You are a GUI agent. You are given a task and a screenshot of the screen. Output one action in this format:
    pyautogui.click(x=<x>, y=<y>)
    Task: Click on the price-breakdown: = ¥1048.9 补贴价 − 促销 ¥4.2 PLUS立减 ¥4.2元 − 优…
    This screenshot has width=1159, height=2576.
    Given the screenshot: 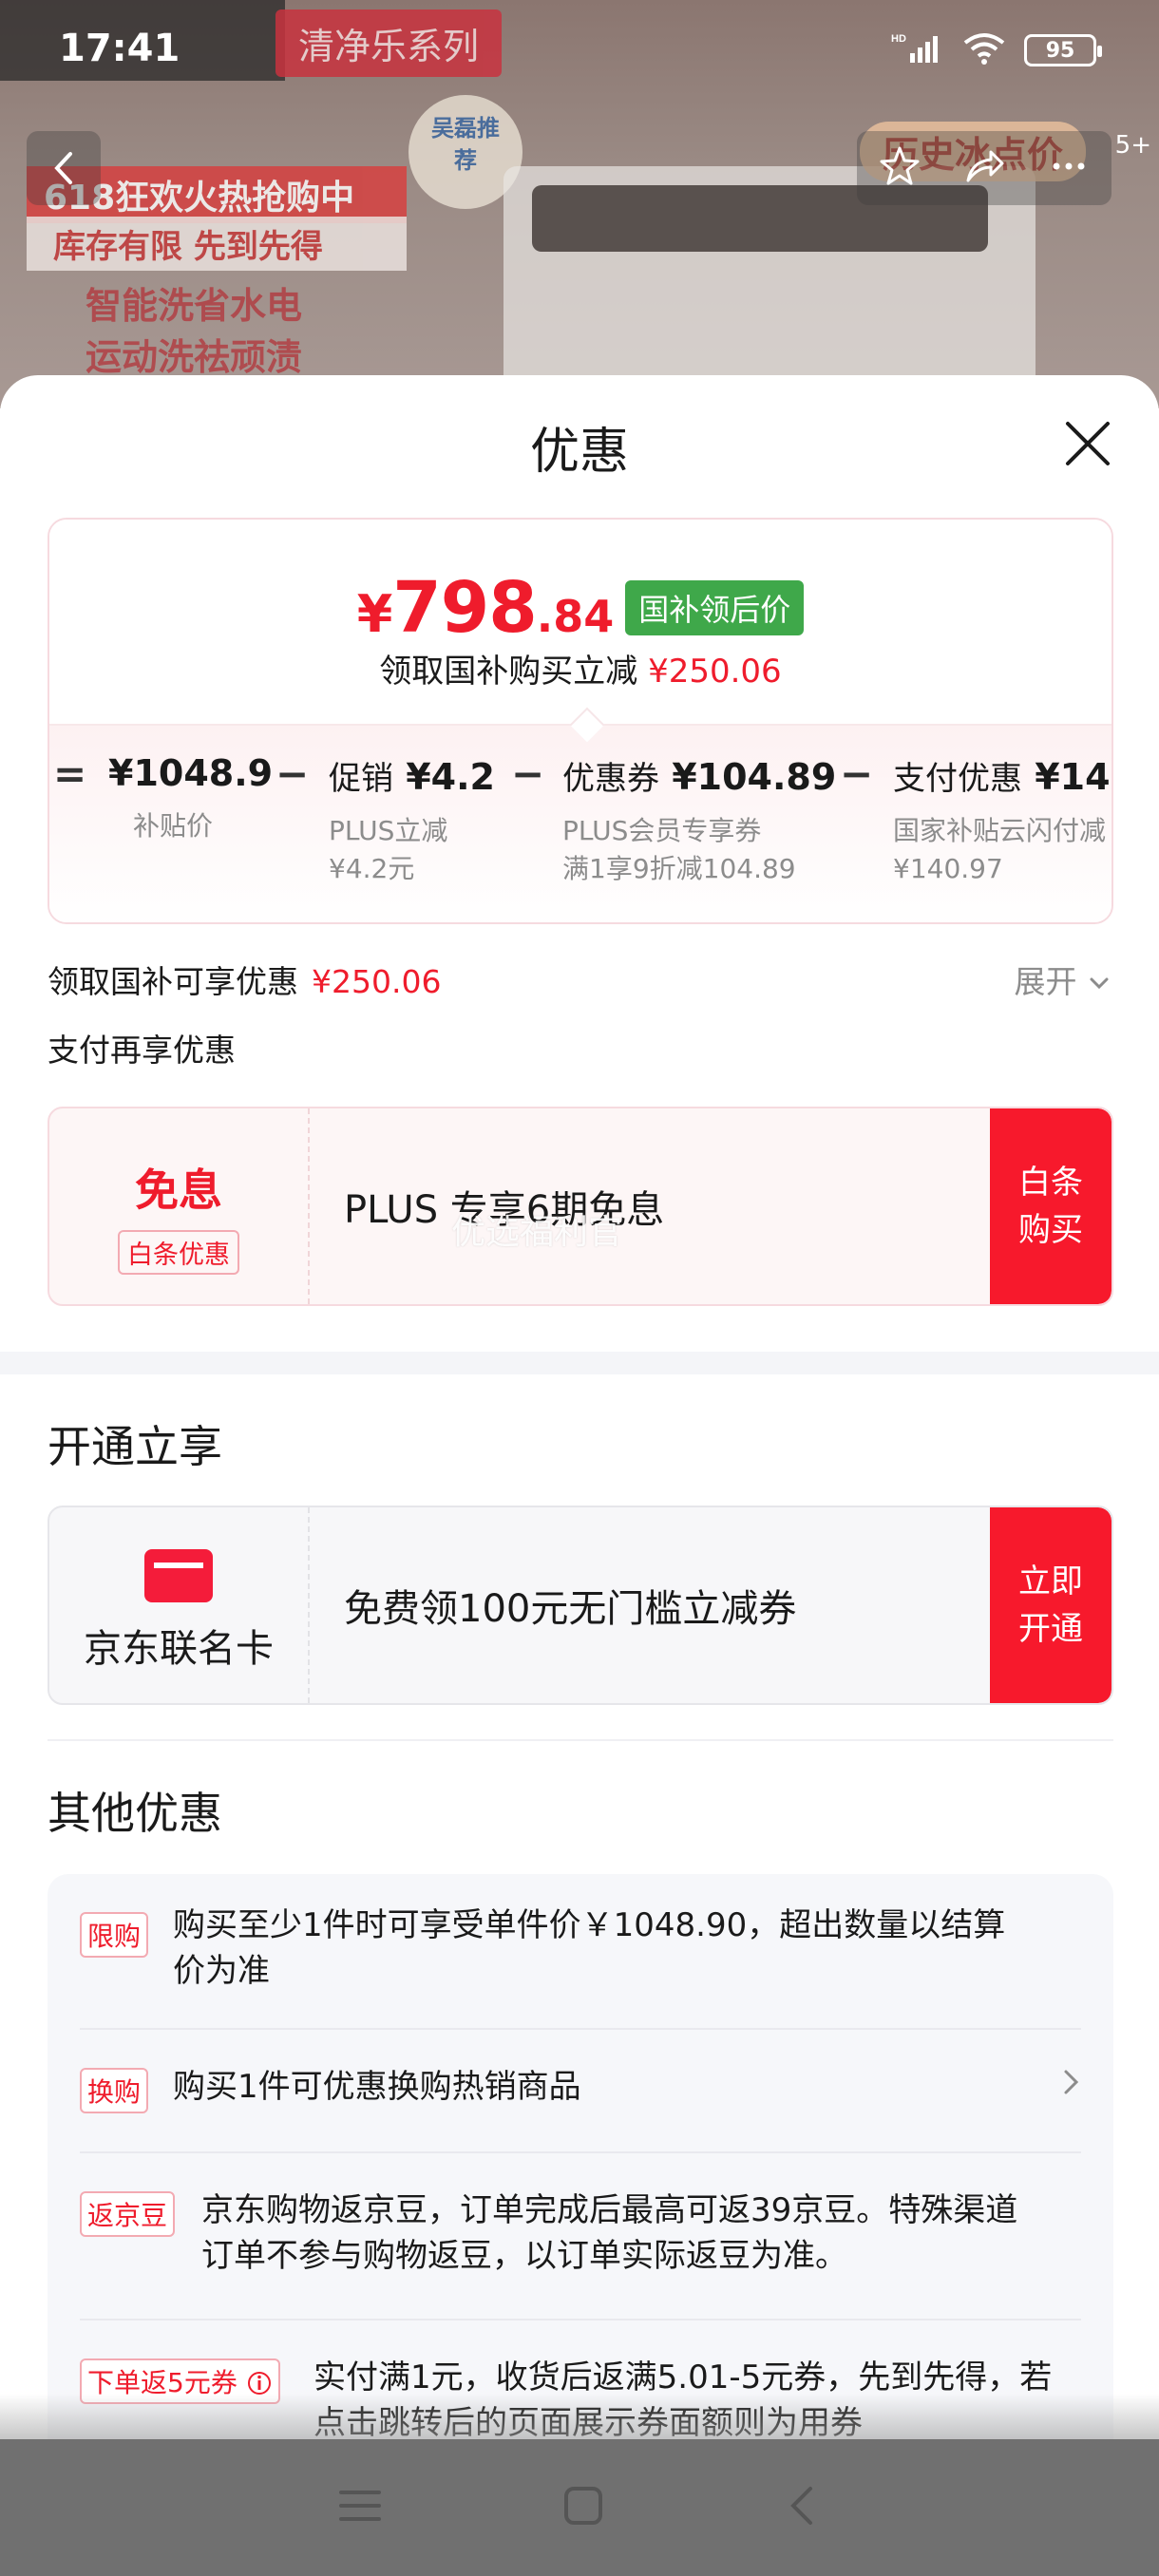 What is the action you would take?
    pyautogui.click(x=580, y=823)
    